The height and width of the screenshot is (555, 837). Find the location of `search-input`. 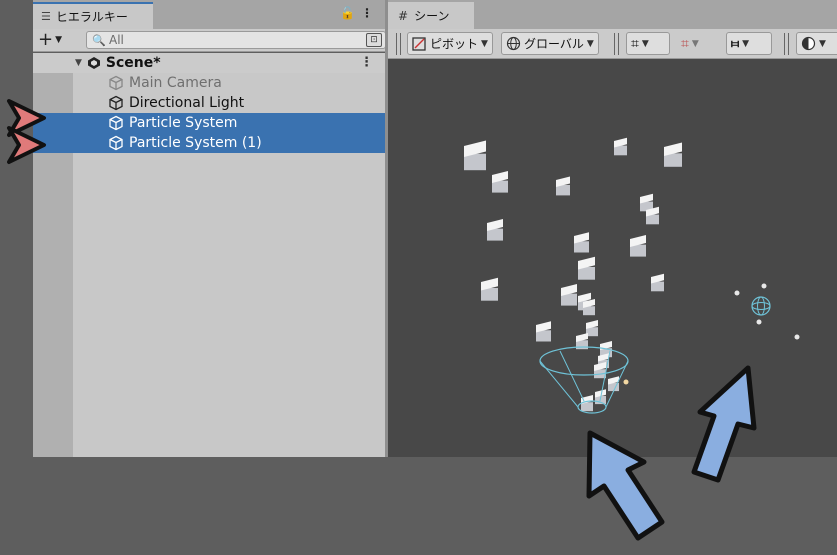

search-input is located at coordinates (229, 40).